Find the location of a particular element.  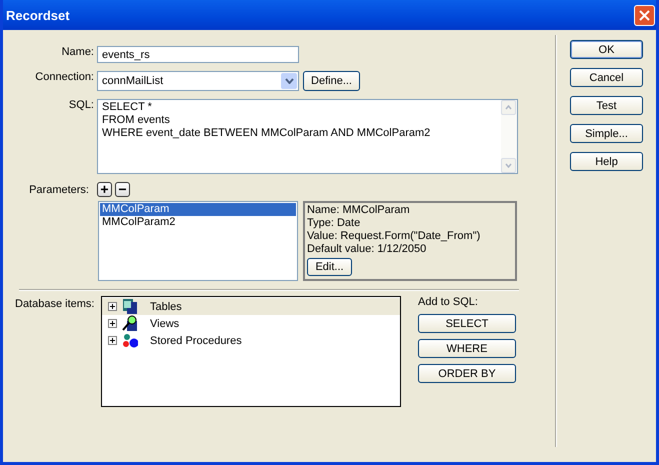

dialog-button: Help is located at coordinates (606, 161).